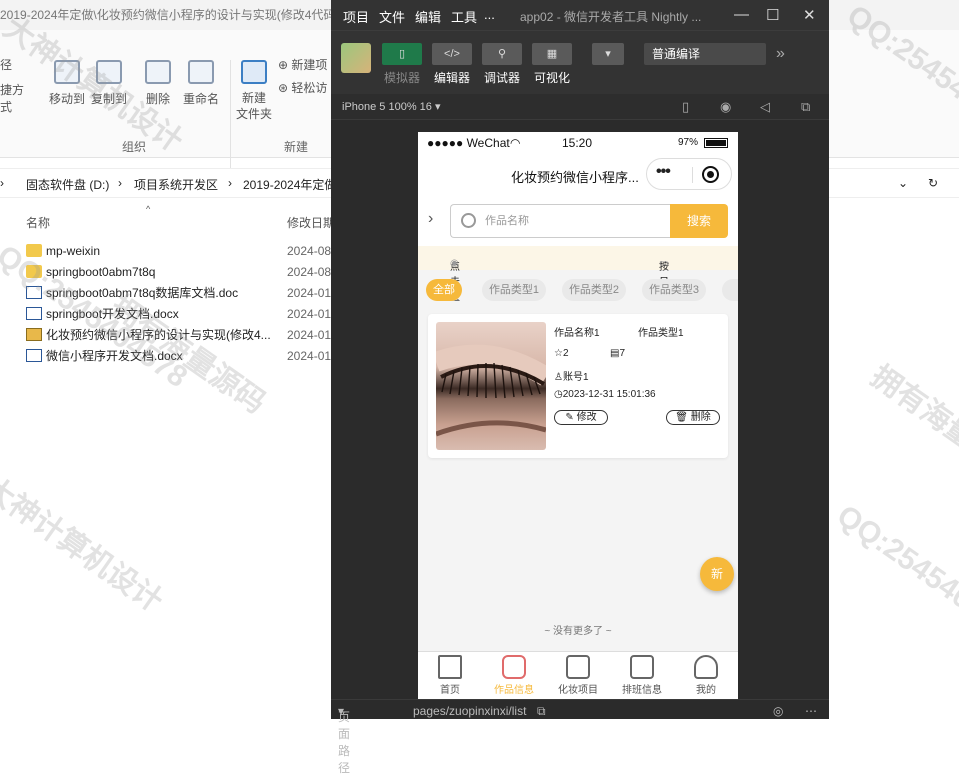 The height and width of the screenshot is (776, 959). Describe the element at coordinates (710, 174) in the screenshot. I see `close-mini-program-icon` at that location.